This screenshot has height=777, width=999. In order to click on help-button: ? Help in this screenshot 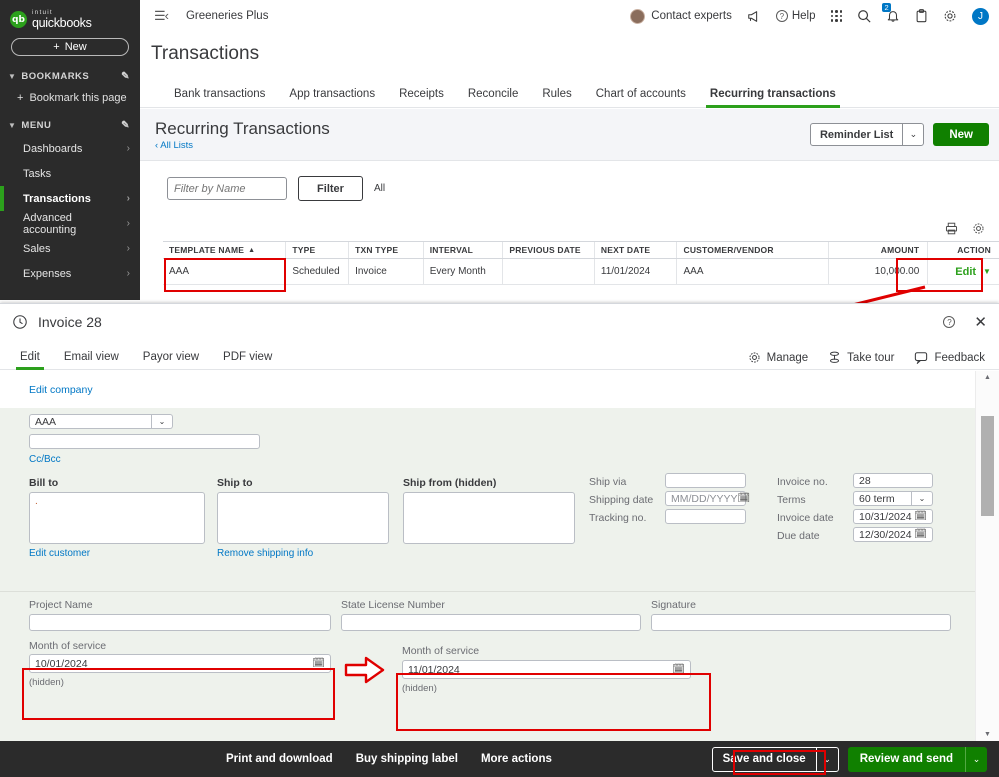, I will do `click(795, 16)`.